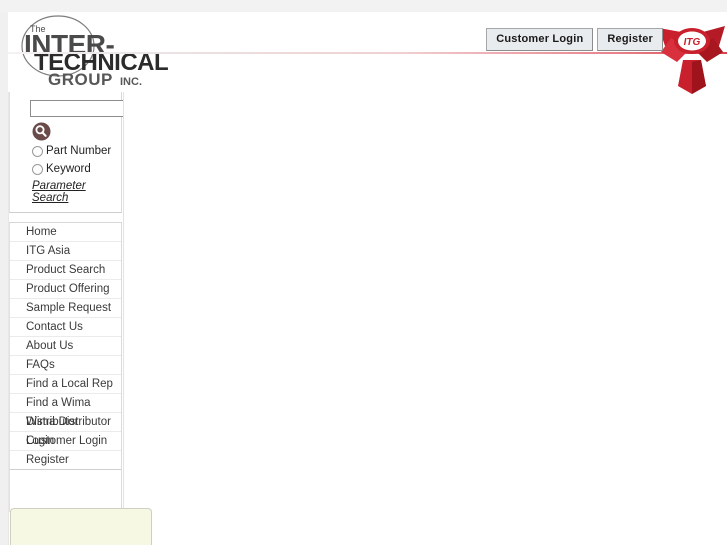 Image resolution: width=727 pixels, height=545 pixels. What do you see at coordinates (65, 365) in the screenshot?
I see `sidebar-item-faqs: FAQs` at bounding box center [65, 365].